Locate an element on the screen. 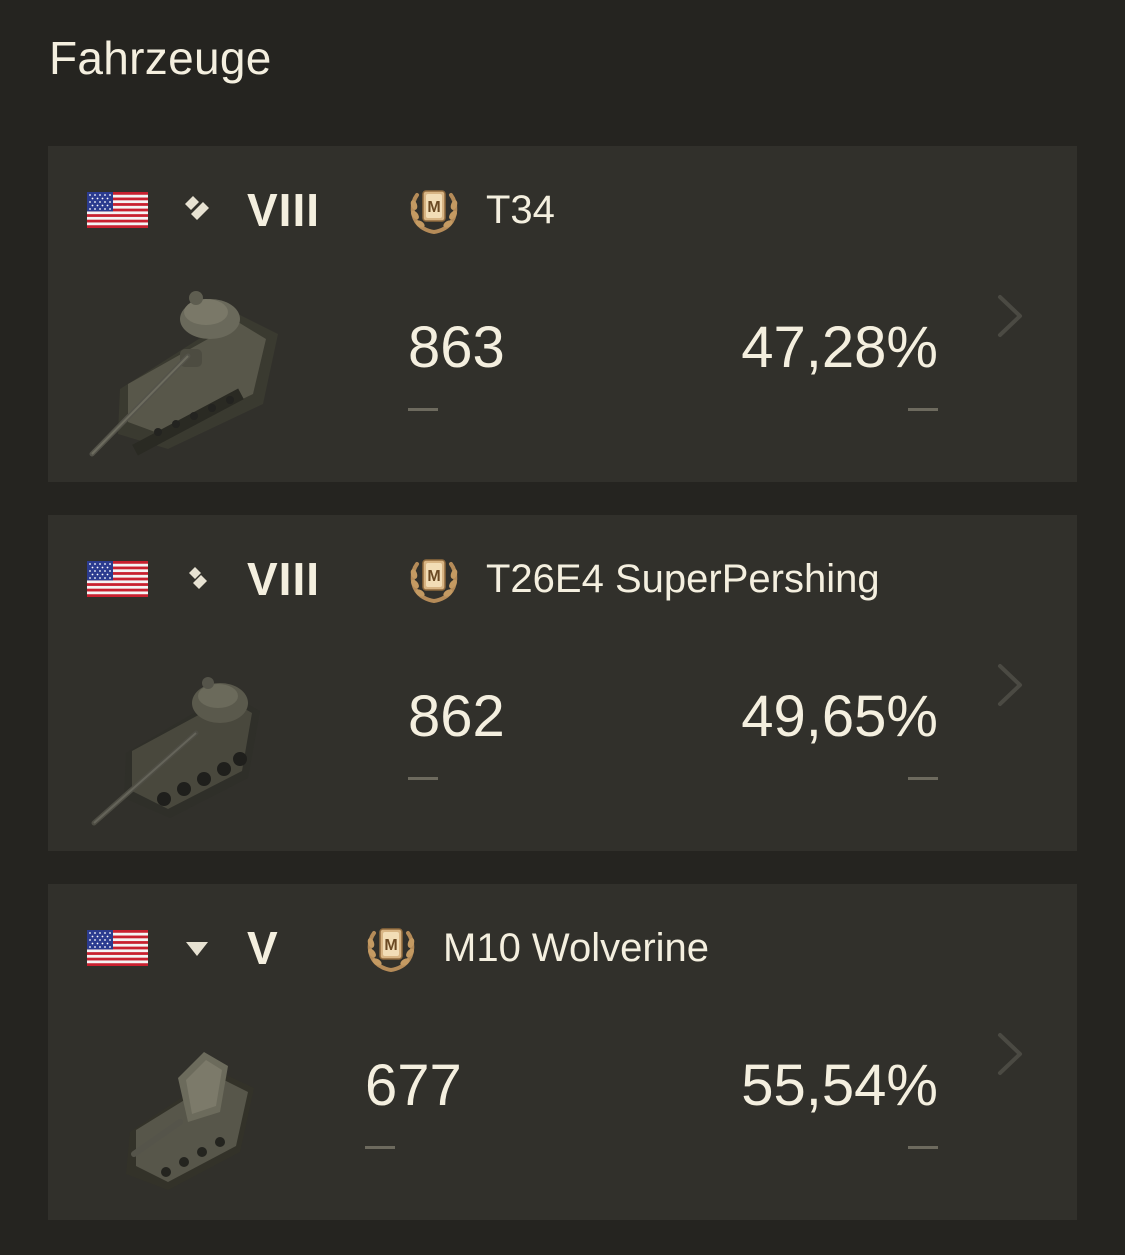 Image resolution: width=1125 pixels, height=1255 pixels. battles-count: 863 is located at coordinates (456, 347).